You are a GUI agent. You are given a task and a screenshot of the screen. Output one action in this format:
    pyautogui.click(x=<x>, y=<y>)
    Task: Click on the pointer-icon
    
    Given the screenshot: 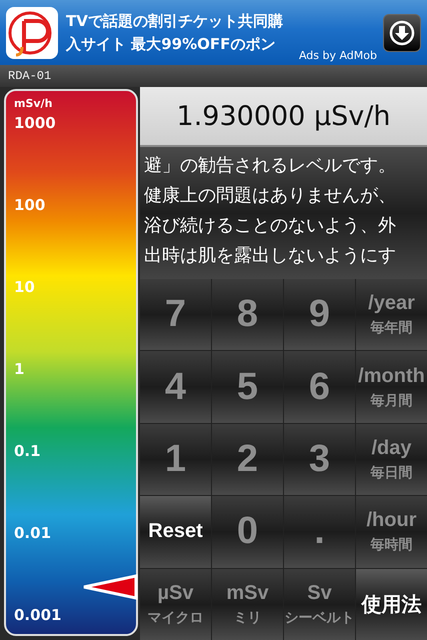 What is the action you would take?
    pyautogui.click(x=110, y=587)
    